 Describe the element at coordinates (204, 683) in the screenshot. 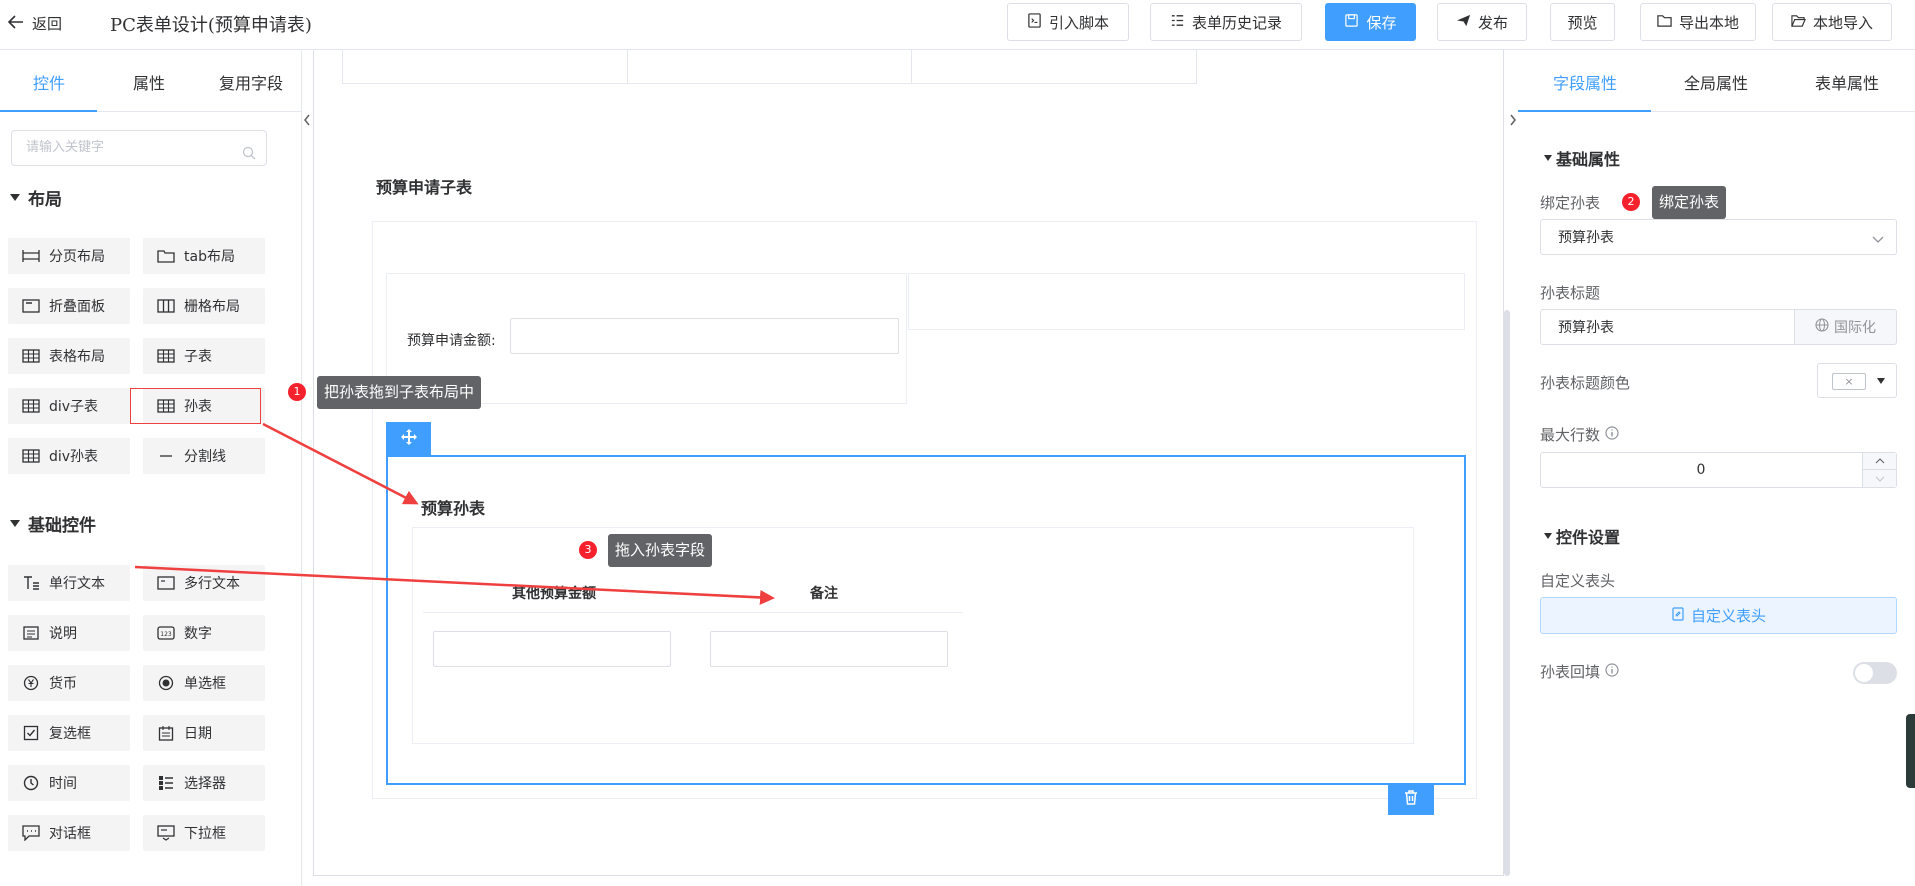

I see `control-radio: 单选框` at that location.